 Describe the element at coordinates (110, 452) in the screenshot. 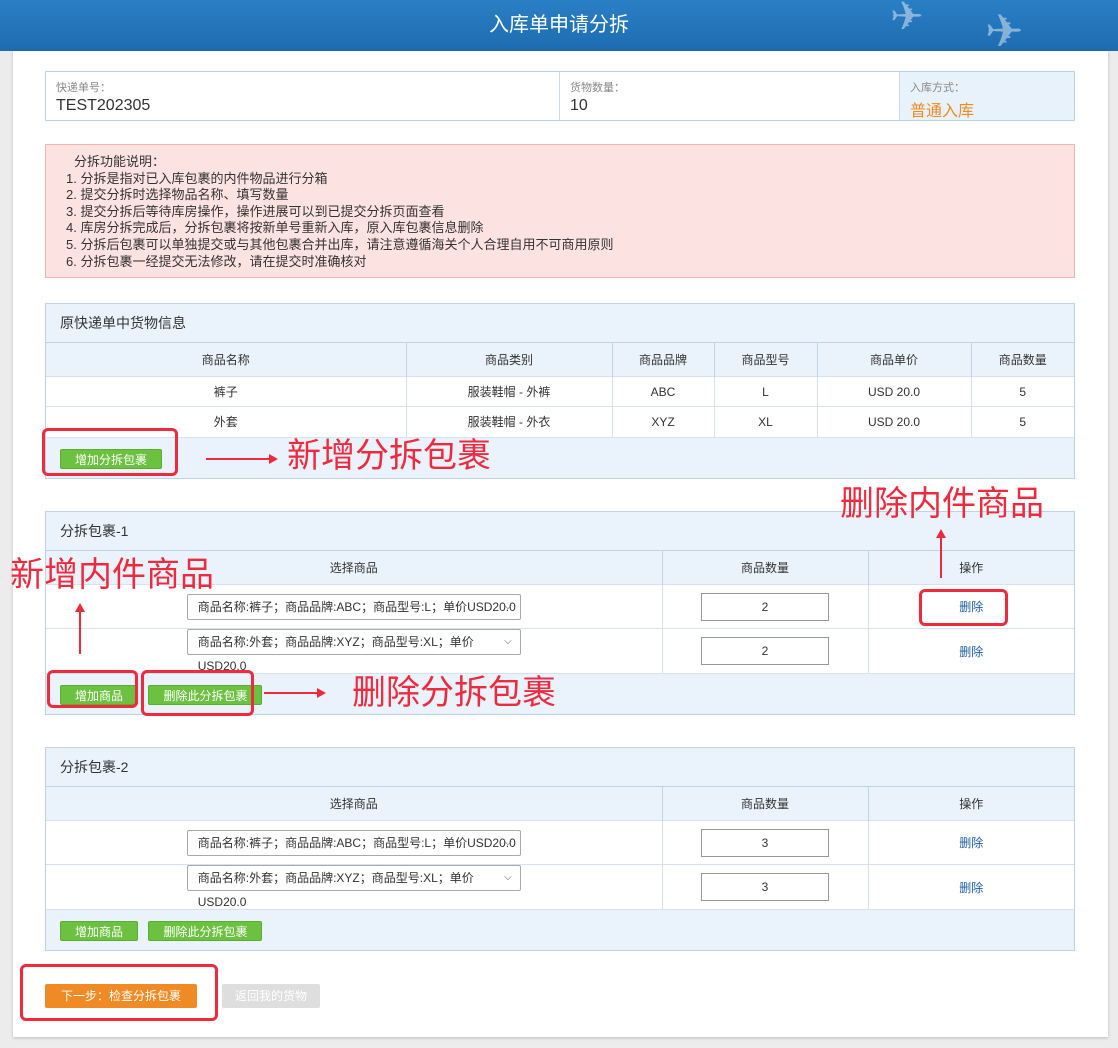

I see `highlight-add-package` at that location.